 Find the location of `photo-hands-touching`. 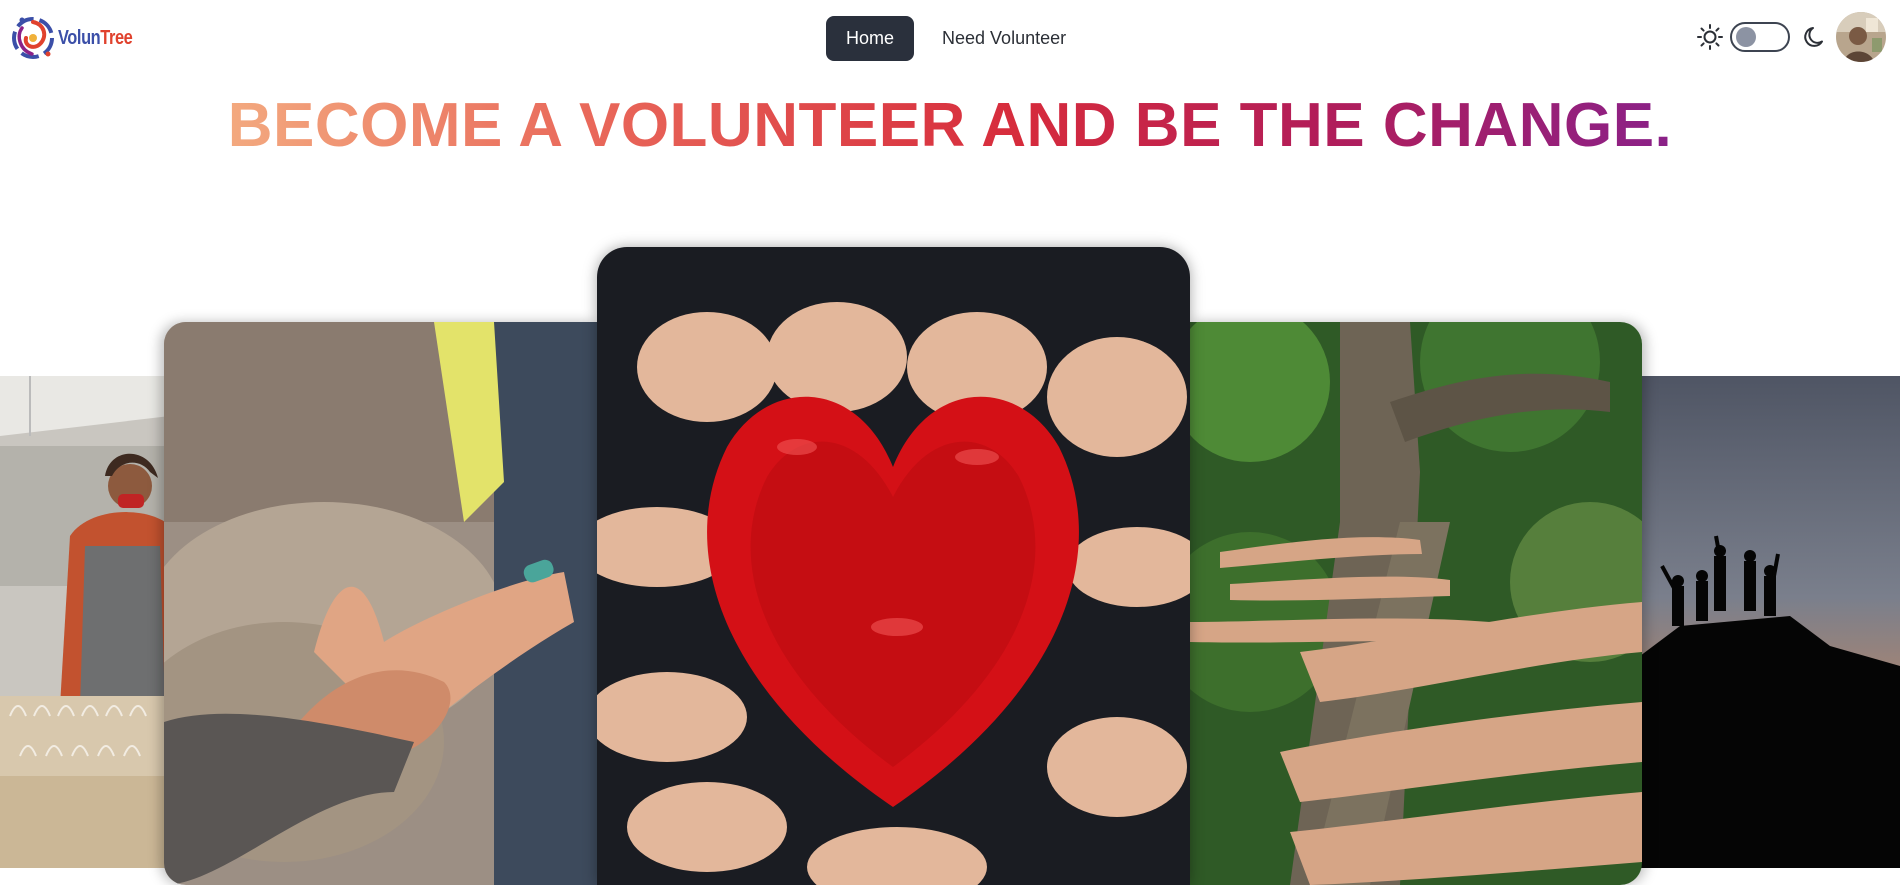

photo-hands-touching is located at coordinates (381, 603).